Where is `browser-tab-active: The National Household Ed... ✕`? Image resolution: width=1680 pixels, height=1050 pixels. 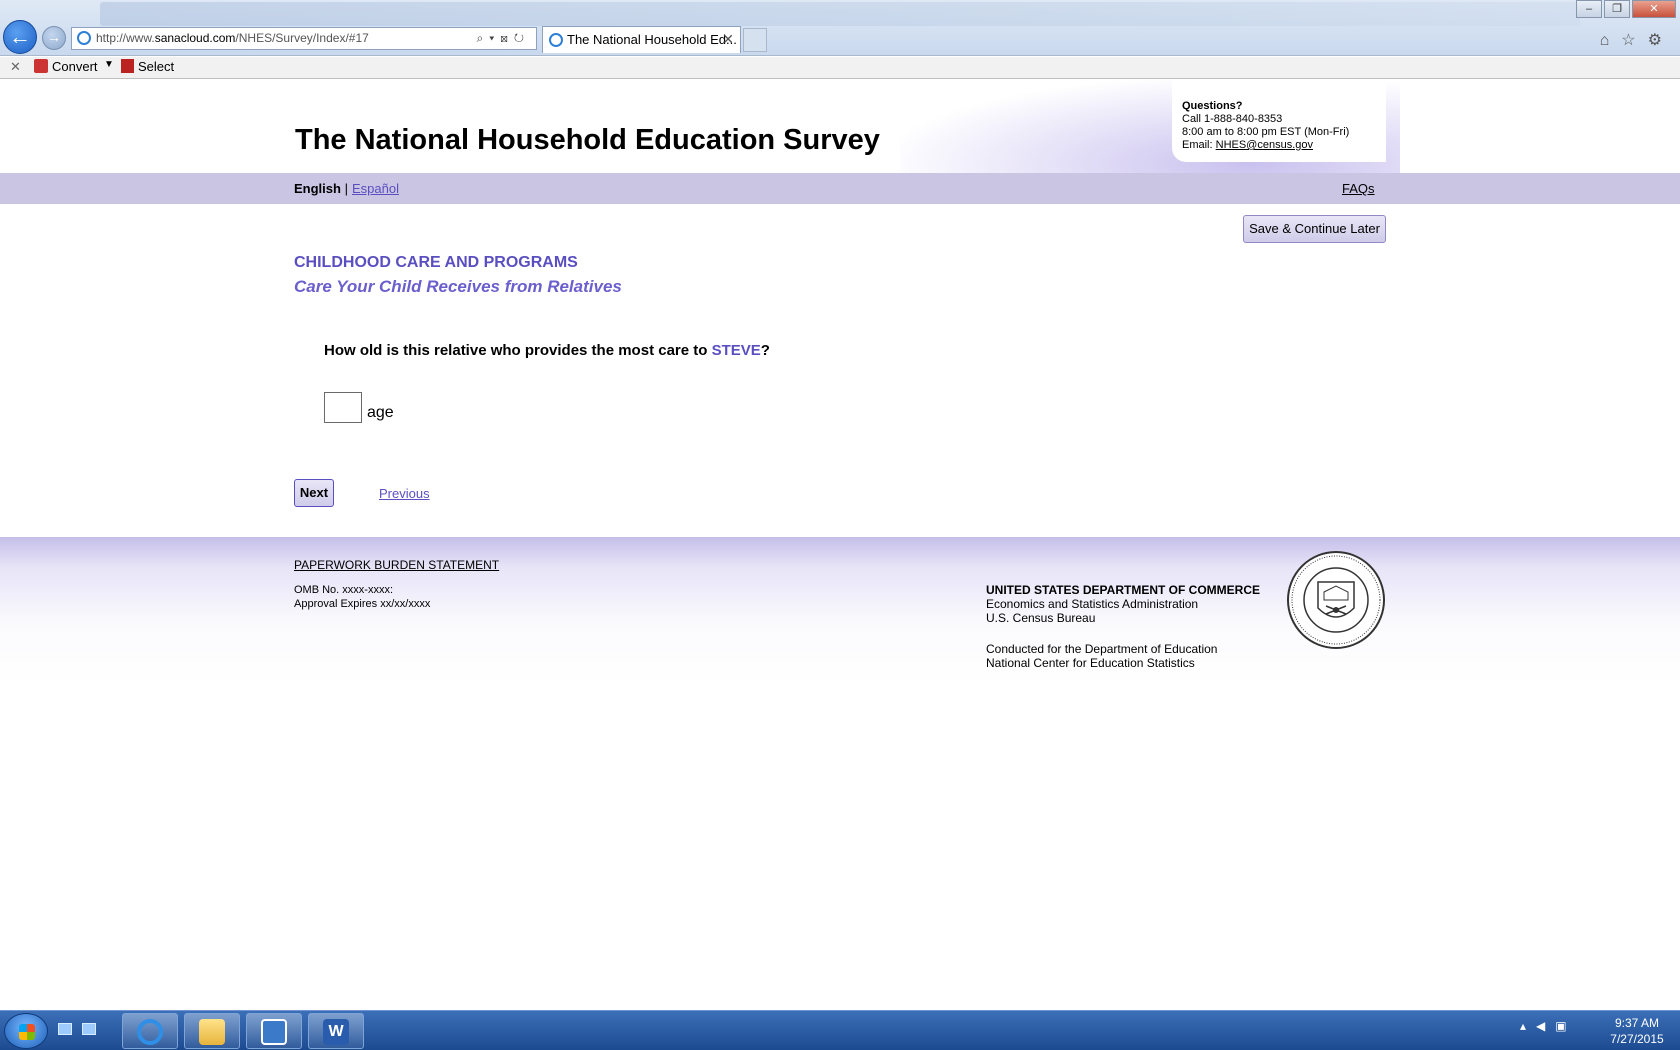
browser-tab-active: The National Household Ed... ✕ is located at coordinates (641, 39).